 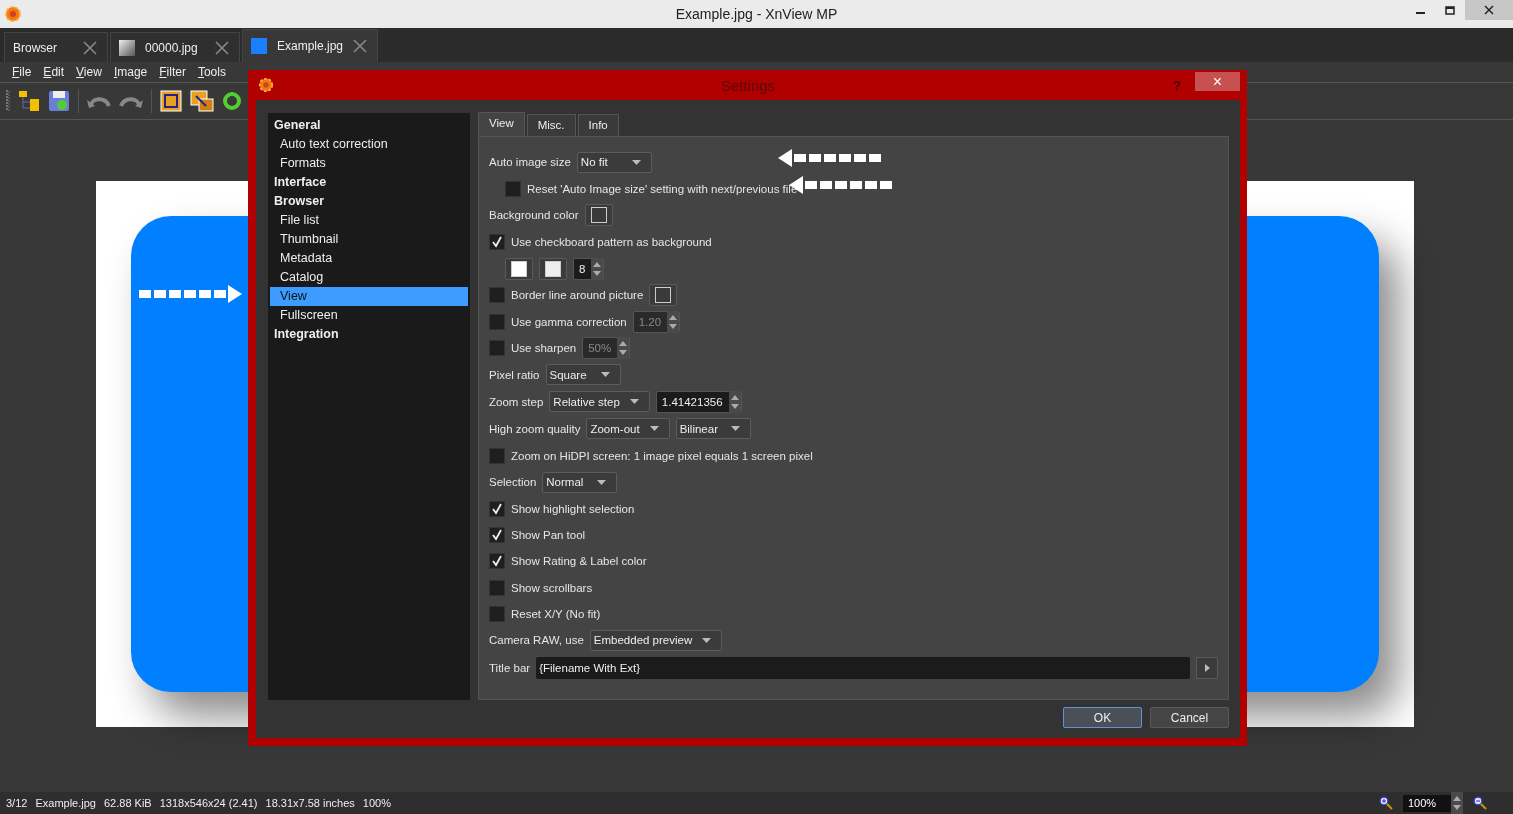 I want to click on field-label: Auto image size, so click(x=530, y=162).